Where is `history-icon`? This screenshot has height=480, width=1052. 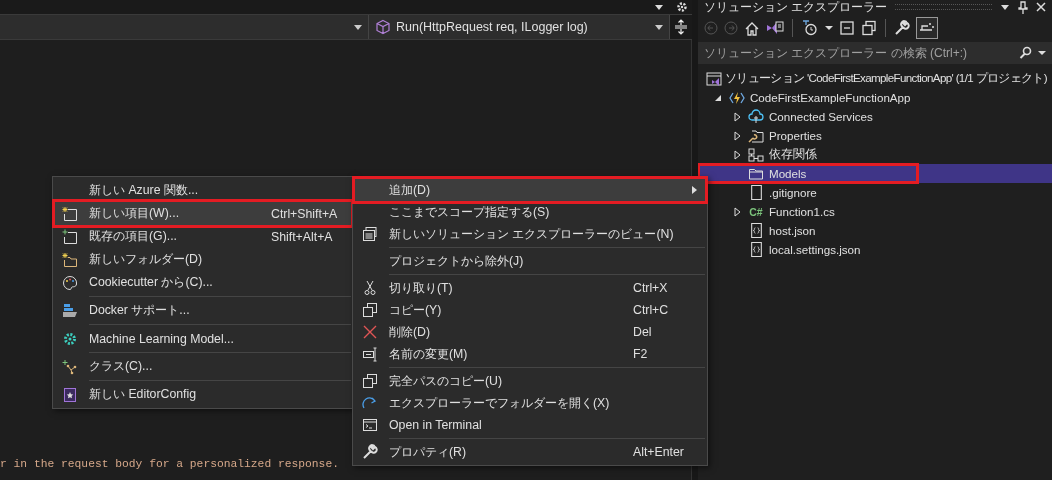
history-icon is located at coordinates (810, 28).